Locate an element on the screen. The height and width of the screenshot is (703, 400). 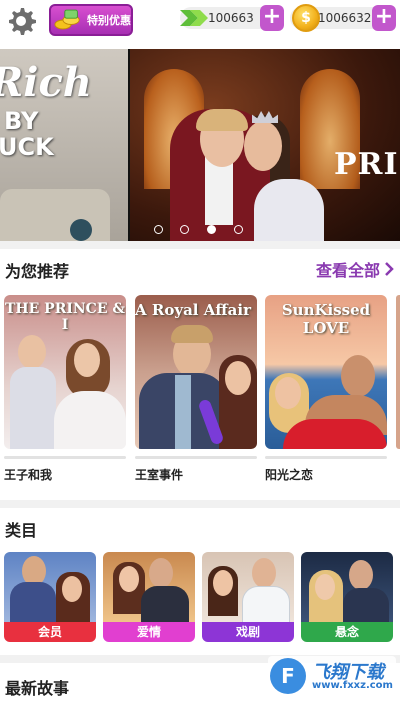
gear-icon is located at coordinates (21, 21).